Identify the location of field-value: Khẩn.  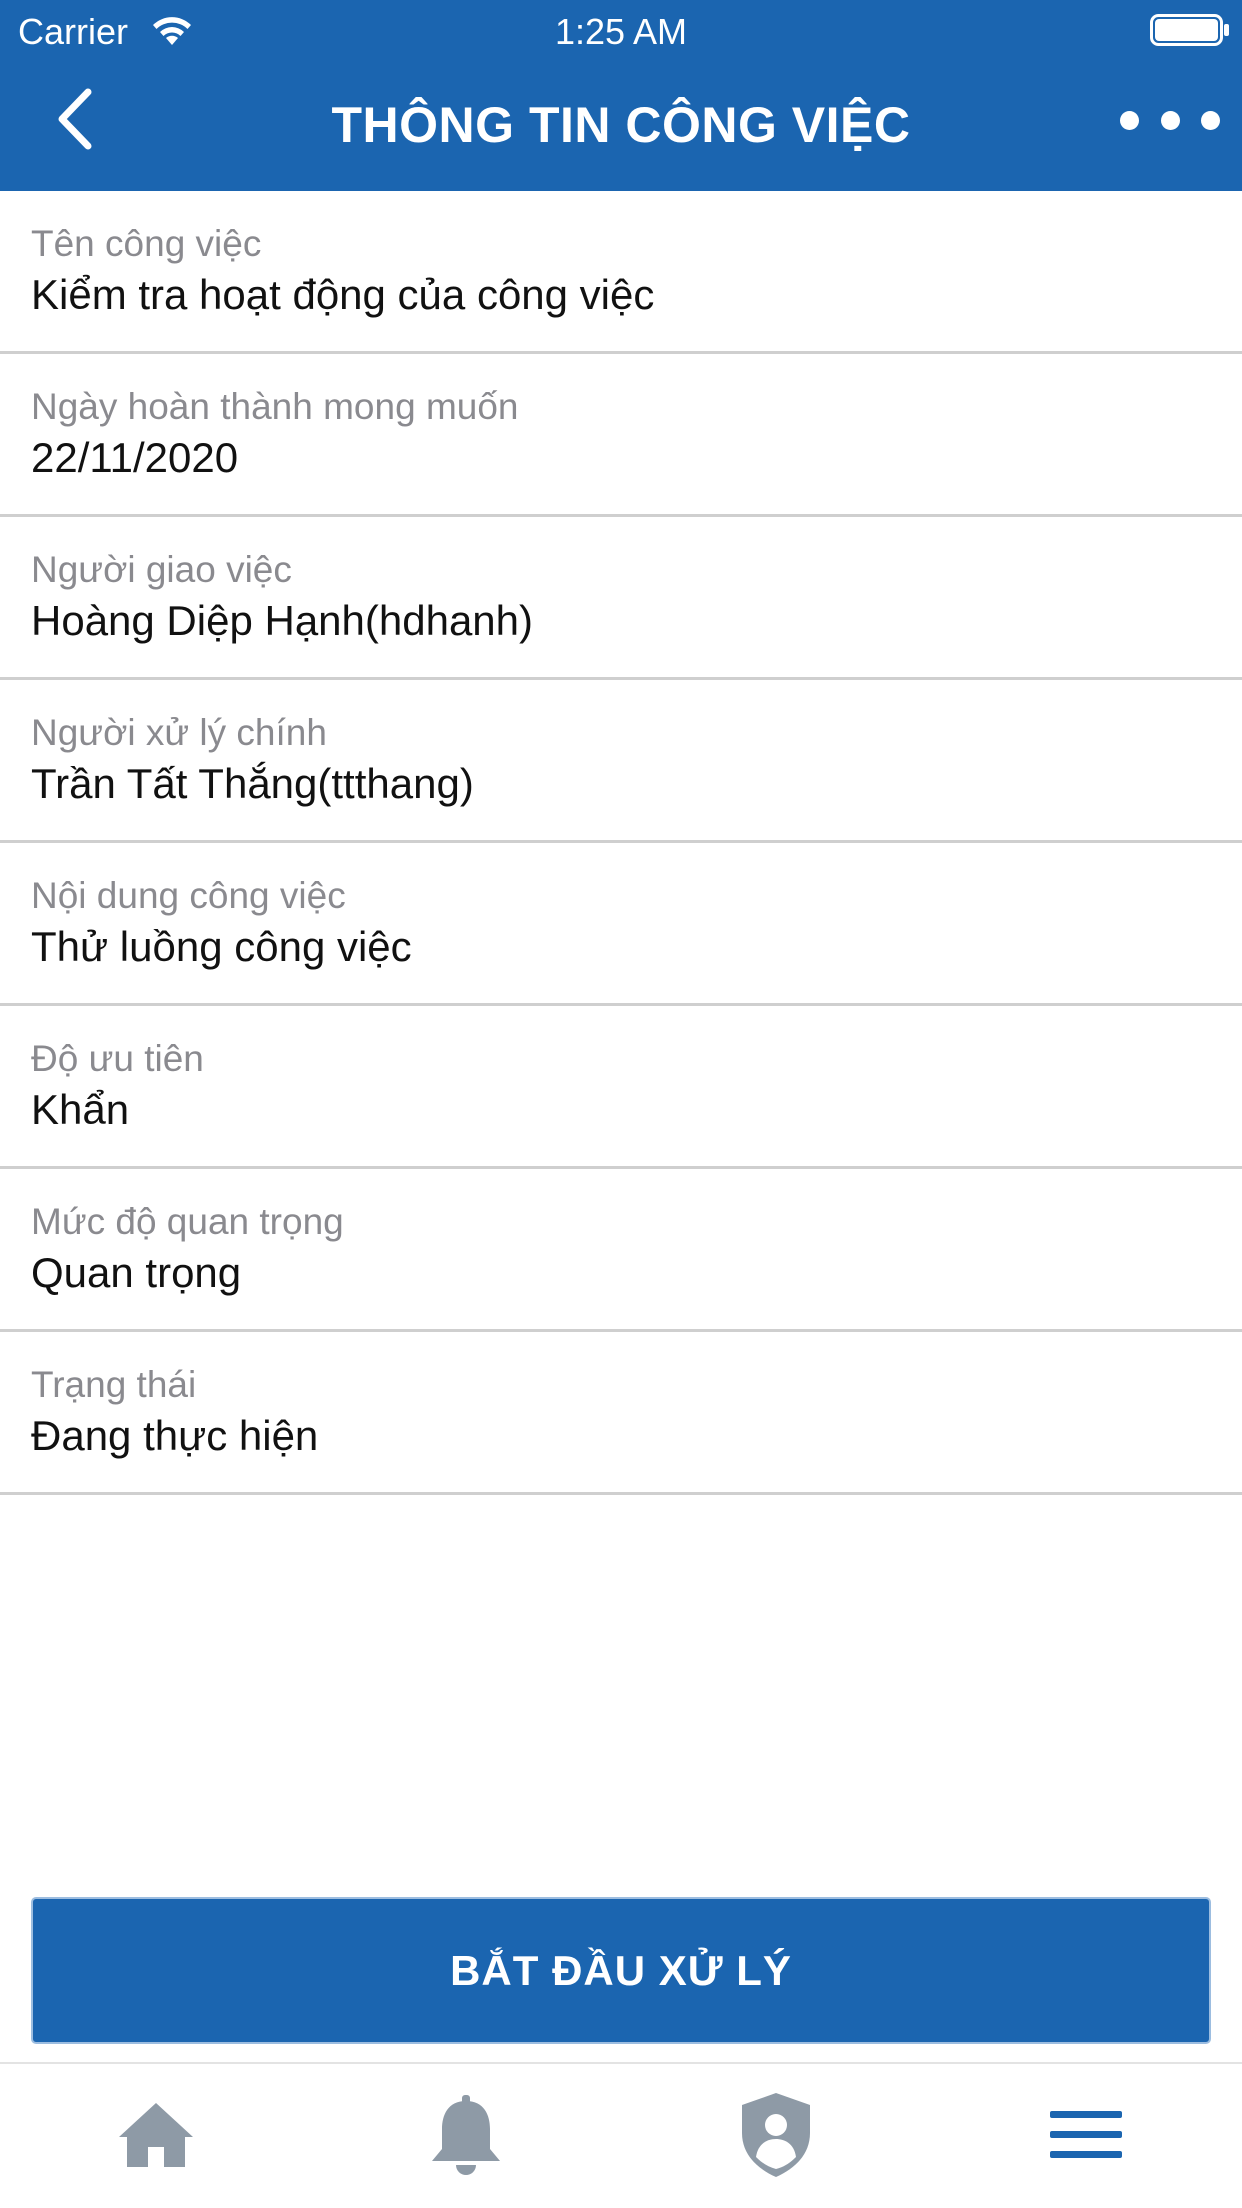
(80, 1109).